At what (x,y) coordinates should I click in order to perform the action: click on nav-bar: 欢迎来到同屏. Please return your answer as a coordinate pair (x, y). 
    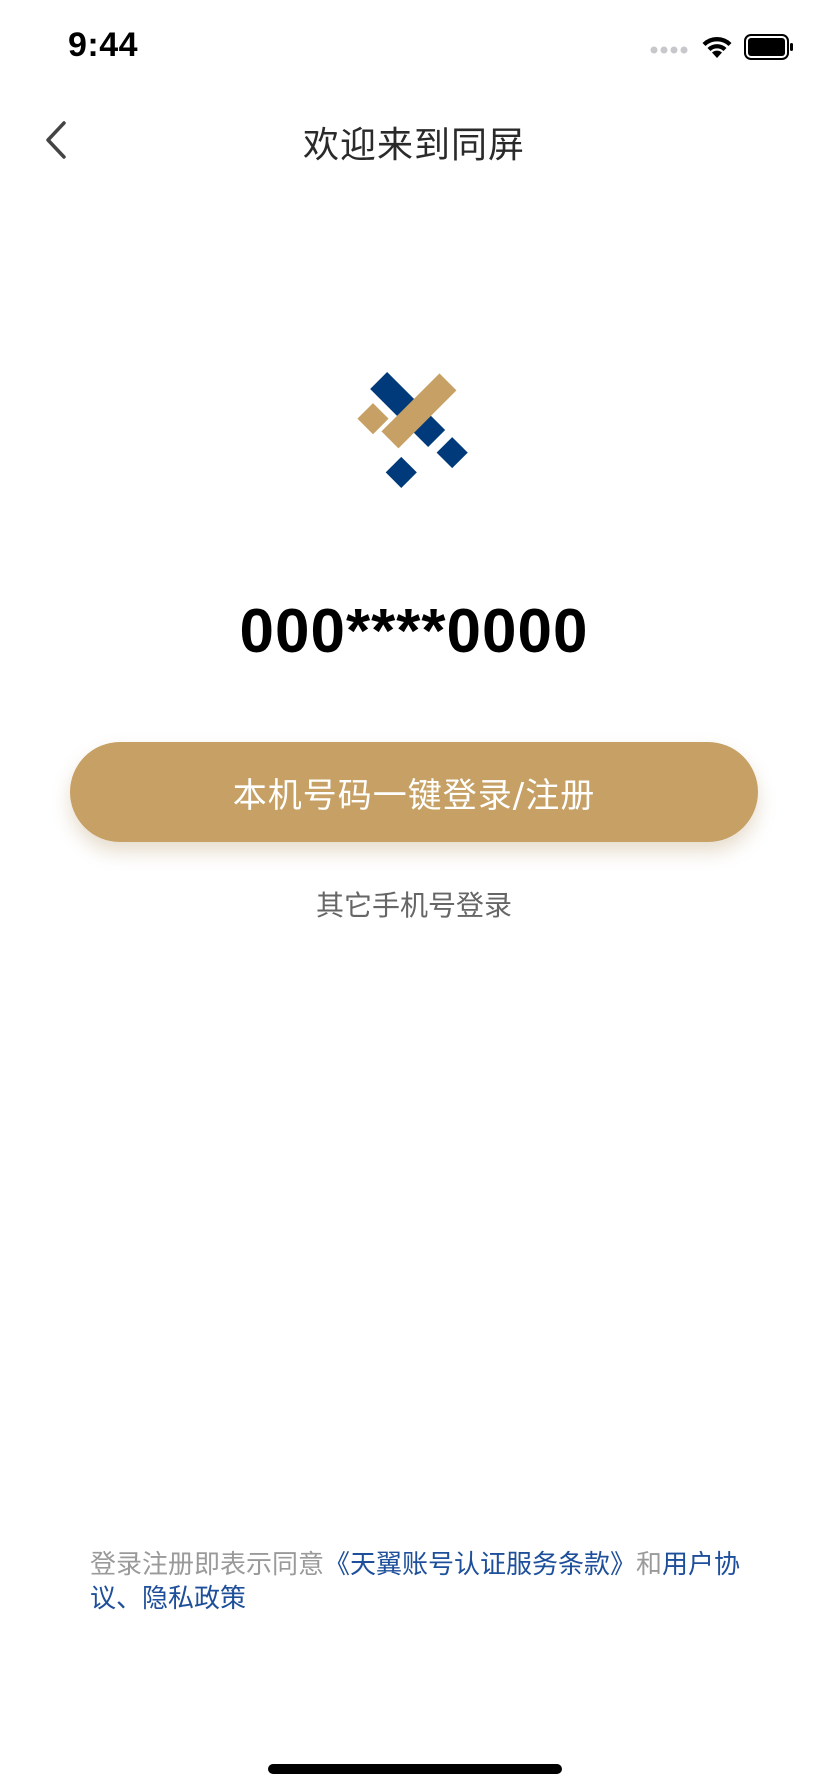
    Looking at the image, I should click on (414, 142).